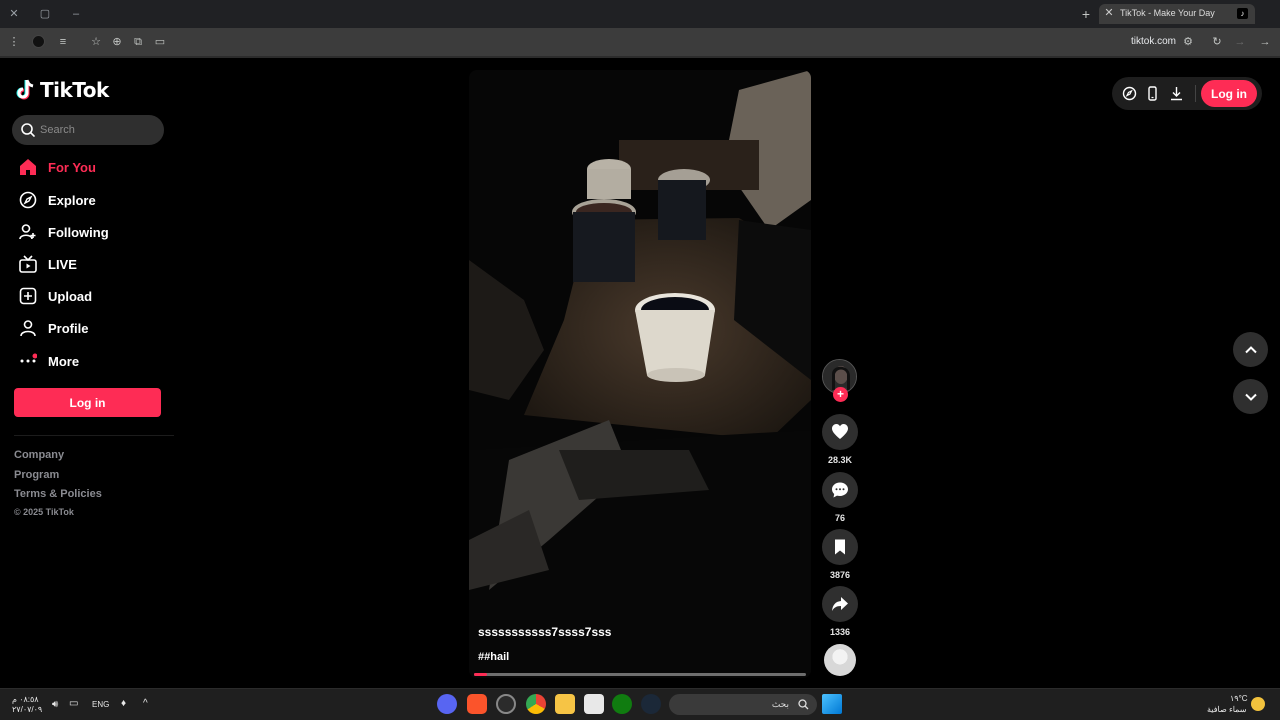 This screenshot has height=720, width=1280. Describe the element at coordinates (38, 41) in the screenshot. I see `profile-dot-icon` at that location.